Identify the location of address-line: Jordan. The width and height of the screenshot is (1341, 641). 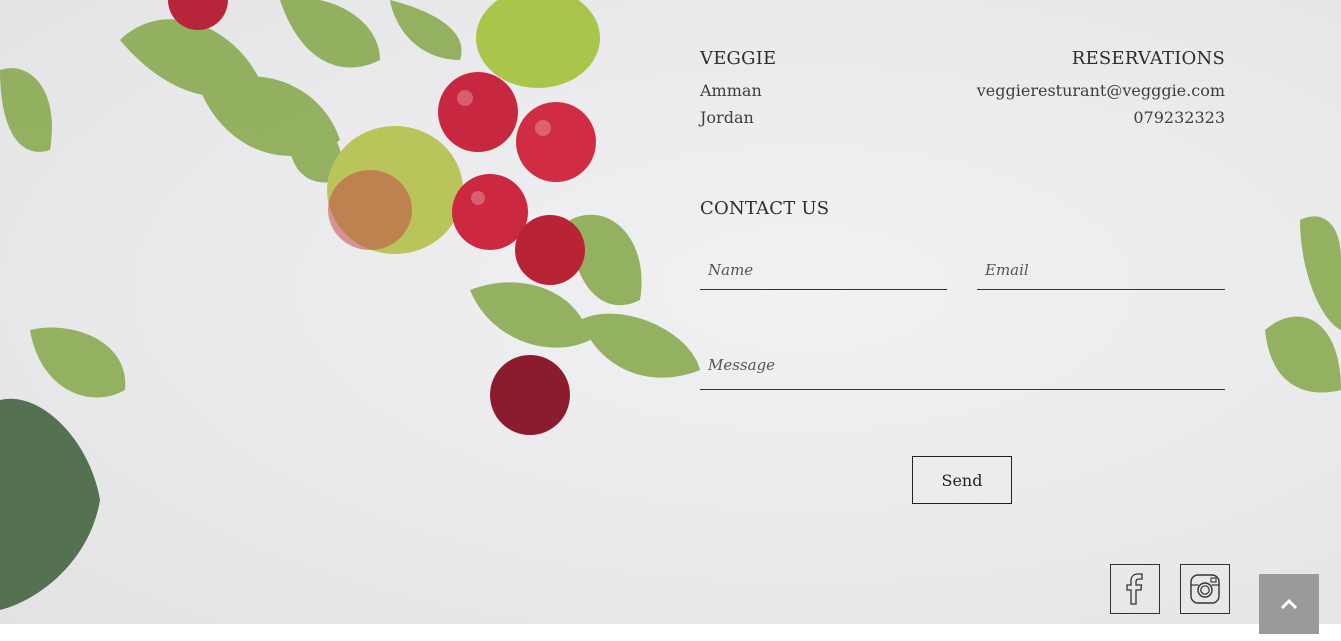
(727, 117).